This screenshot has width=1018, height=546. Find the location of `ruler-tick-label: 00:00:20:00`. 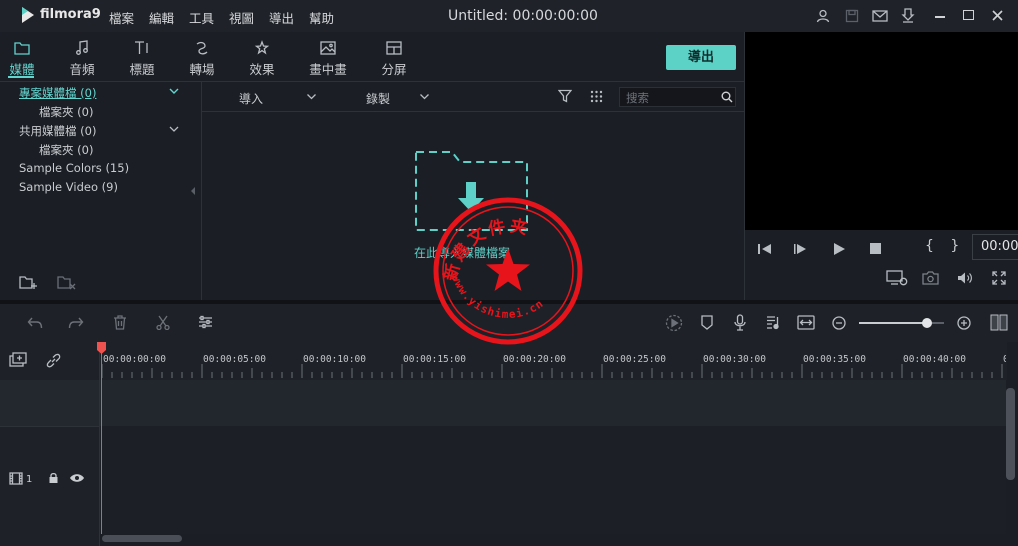

ruler-tick-label: 00:00:20:00 is located at coordinates (534, 359).